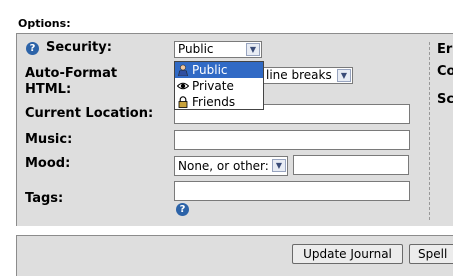 The width and height of the screenshot is (453, 276). I want to click on right-column-label-2: Co, so click(445, 71).